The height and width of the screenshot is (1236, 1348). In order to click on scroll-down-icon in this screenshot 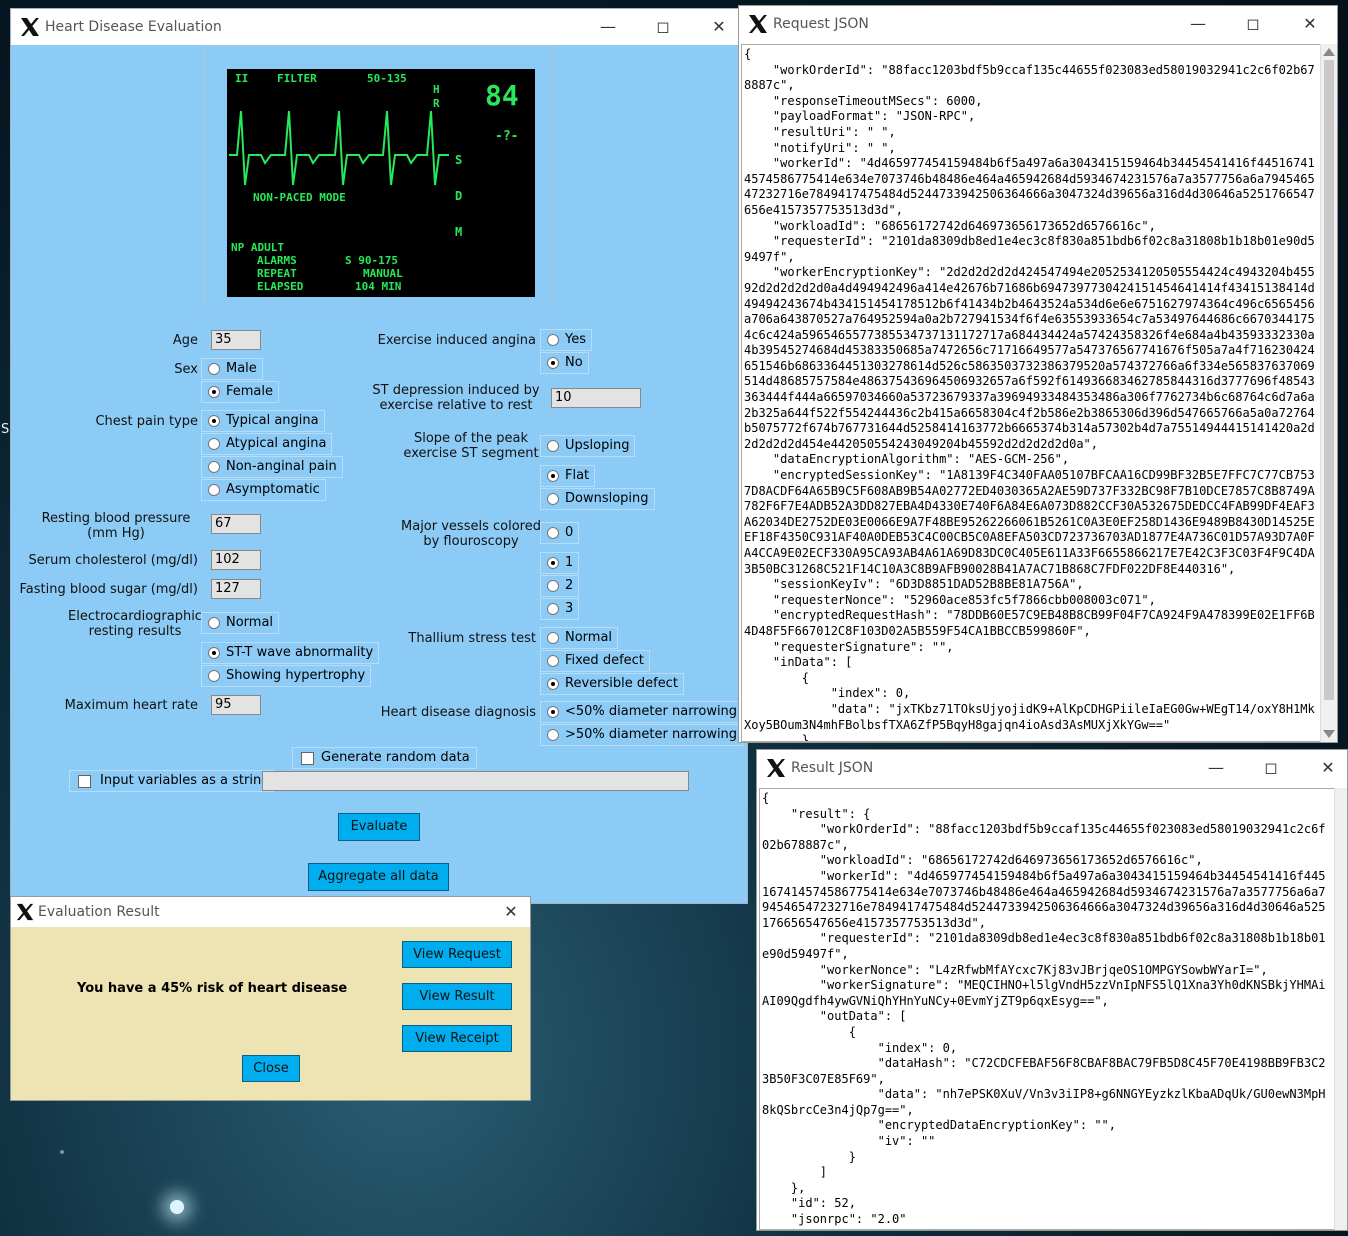, I will do `click(1329, 734)`.